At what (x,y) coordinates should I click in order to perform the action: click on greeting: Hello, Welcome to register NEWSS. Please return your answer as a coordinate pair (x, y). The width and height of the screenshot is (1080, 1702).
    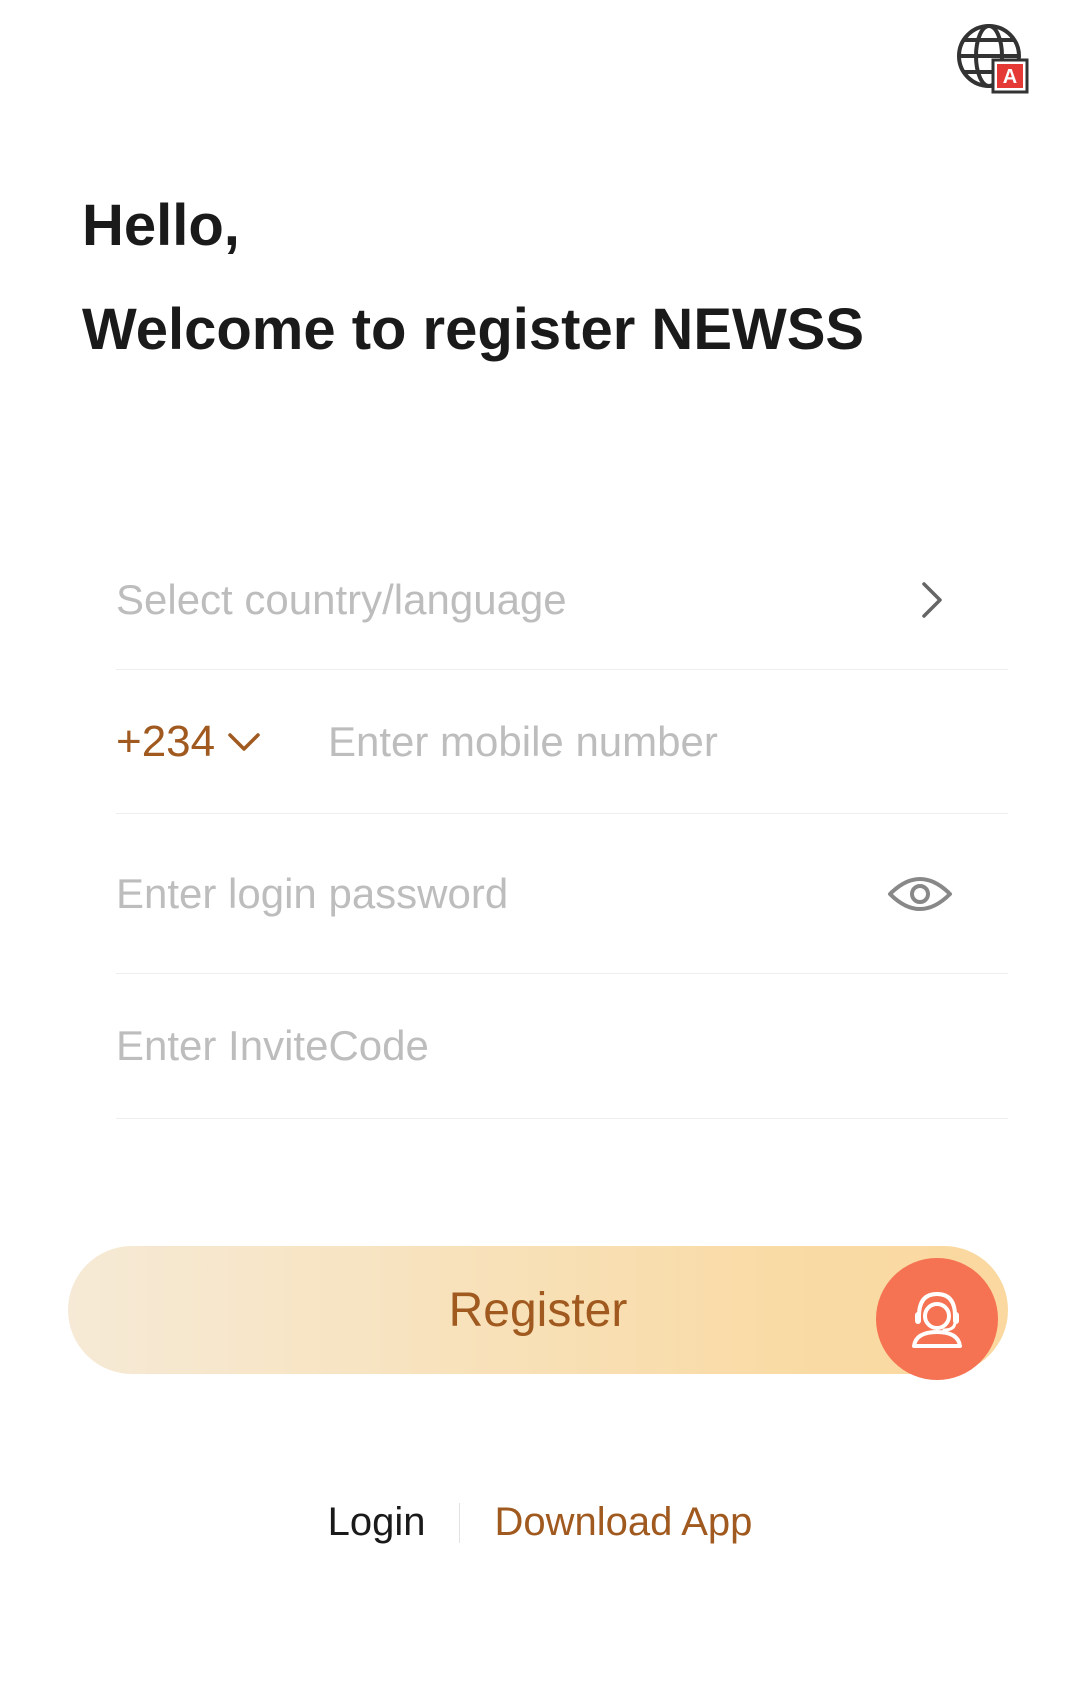
    Looking at the image, I should click on (473, 278).